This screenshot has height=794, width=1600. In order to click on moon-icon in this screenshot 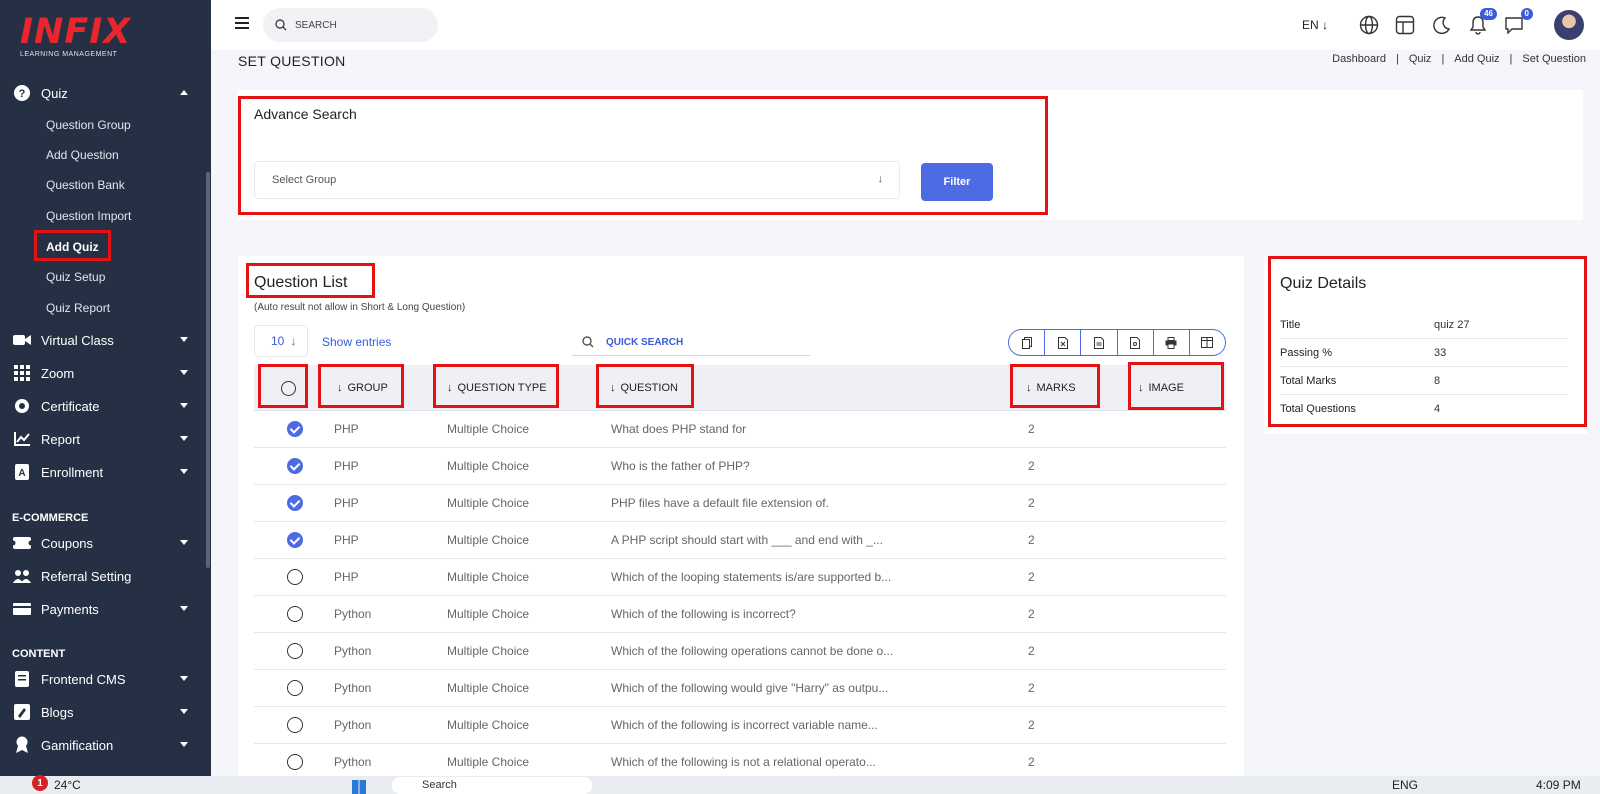, I will do `click(1442, 25)`.